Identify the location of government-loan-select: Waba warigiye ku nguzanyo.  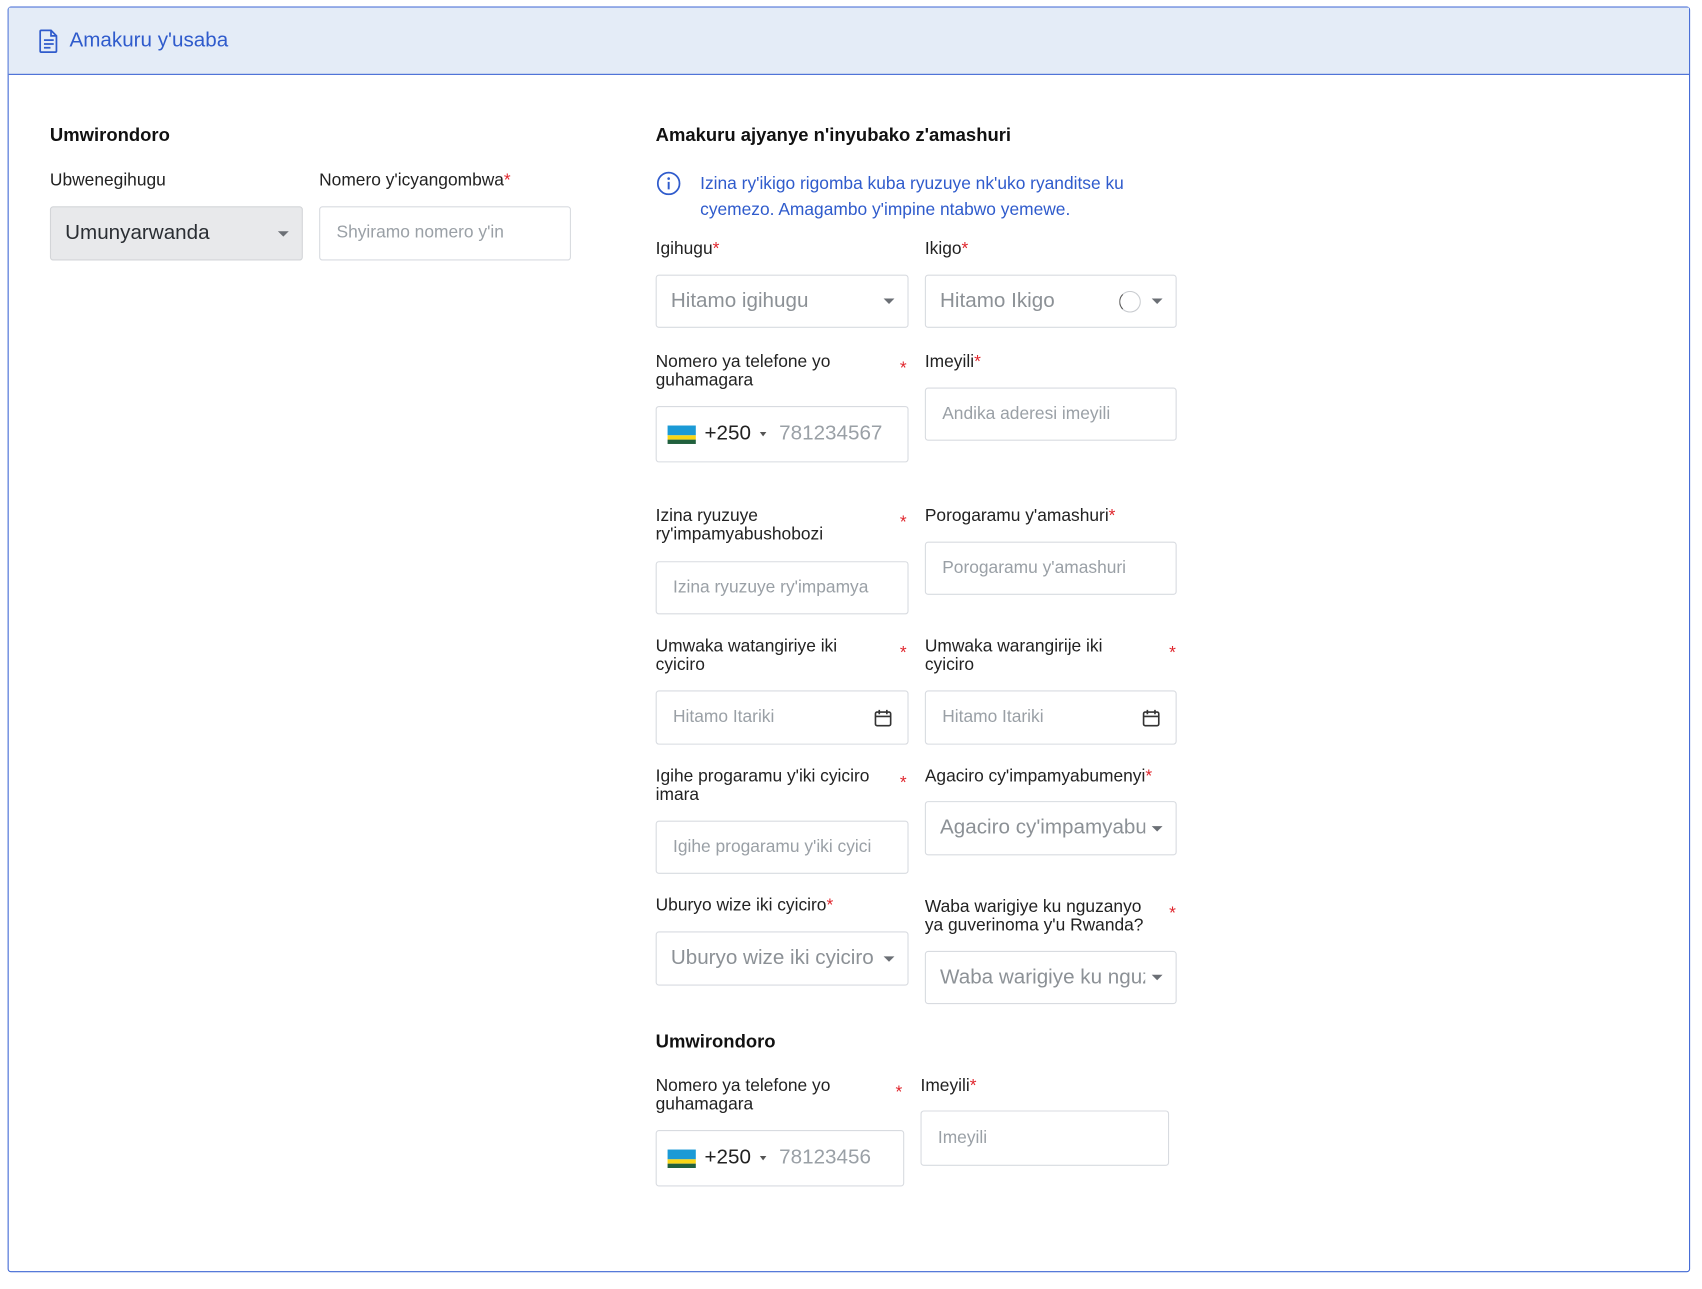
(1050, 977).